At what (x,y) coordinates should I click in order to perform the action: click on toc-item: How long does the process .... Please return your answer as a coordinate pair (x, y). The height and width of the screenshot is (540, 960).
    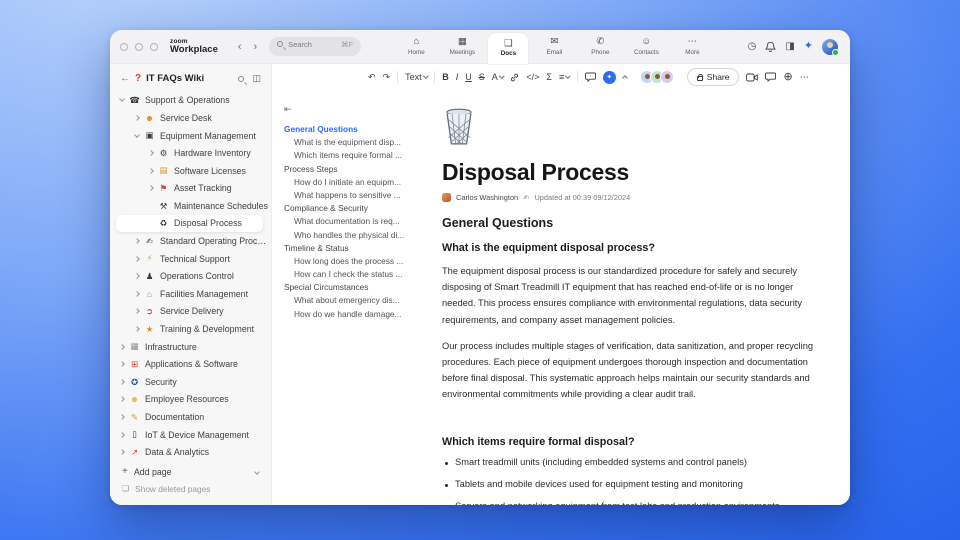
    Looking at the image, I should click on (350, 261).